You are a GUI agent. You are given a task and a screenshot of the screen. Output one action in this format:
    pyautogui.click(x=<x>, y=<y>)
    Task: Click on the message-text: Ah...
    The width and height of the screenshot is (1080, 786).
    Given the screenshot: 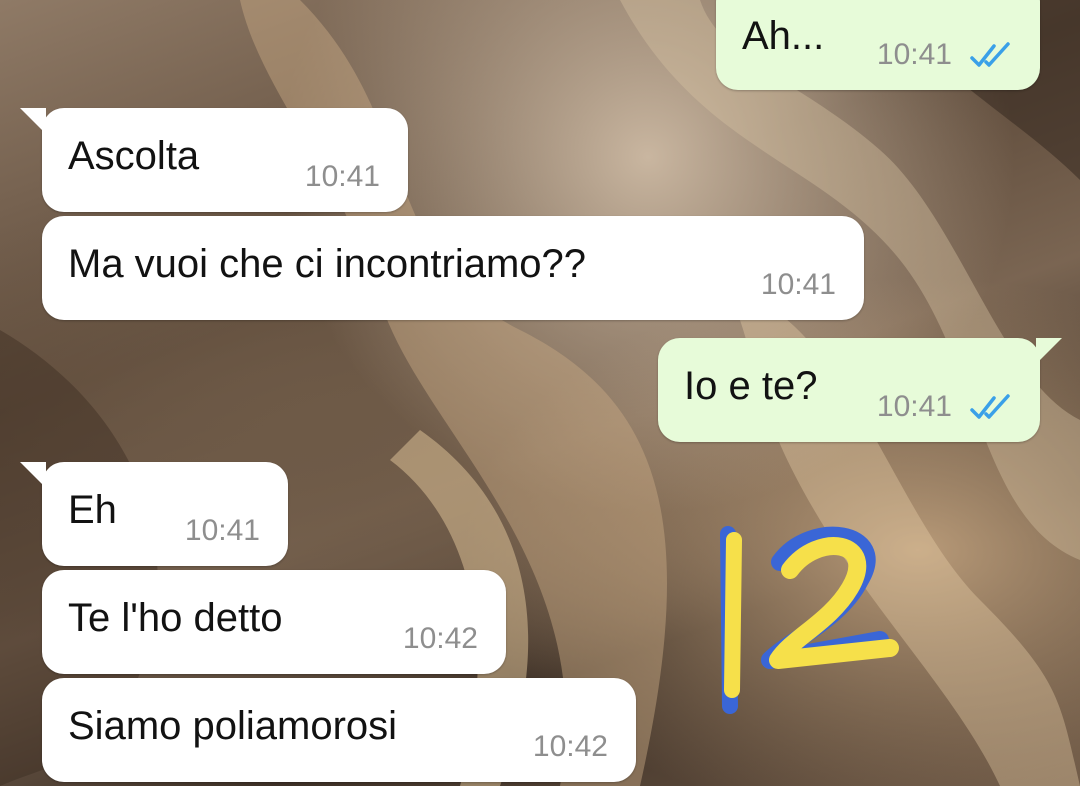 What is the action you would take?
    pyautogui.click(x=783, y=36)
    